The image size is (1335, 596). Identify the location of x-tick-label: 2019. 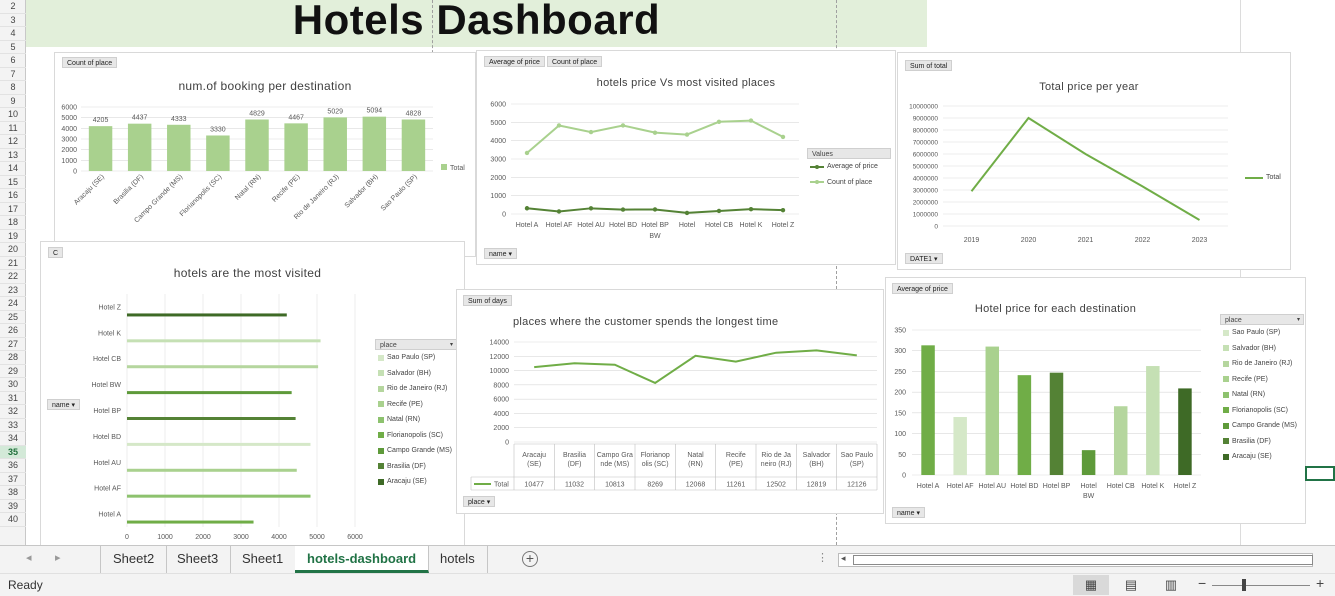
(972, 240).